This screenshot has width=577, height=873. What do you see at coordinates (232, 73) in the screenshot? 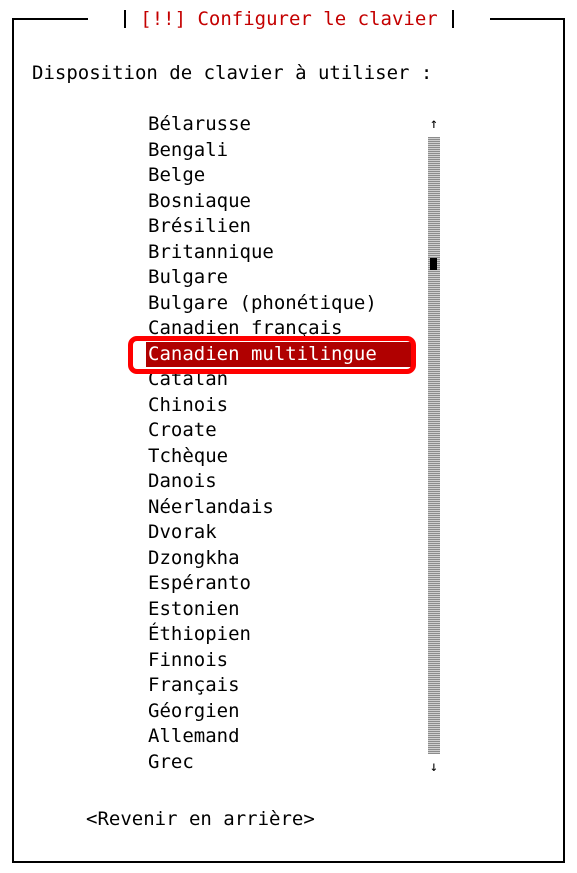
I see `keyboard-layout-prompt: Disposition de clavier à utiliser :` at bounding box center [232, 73].